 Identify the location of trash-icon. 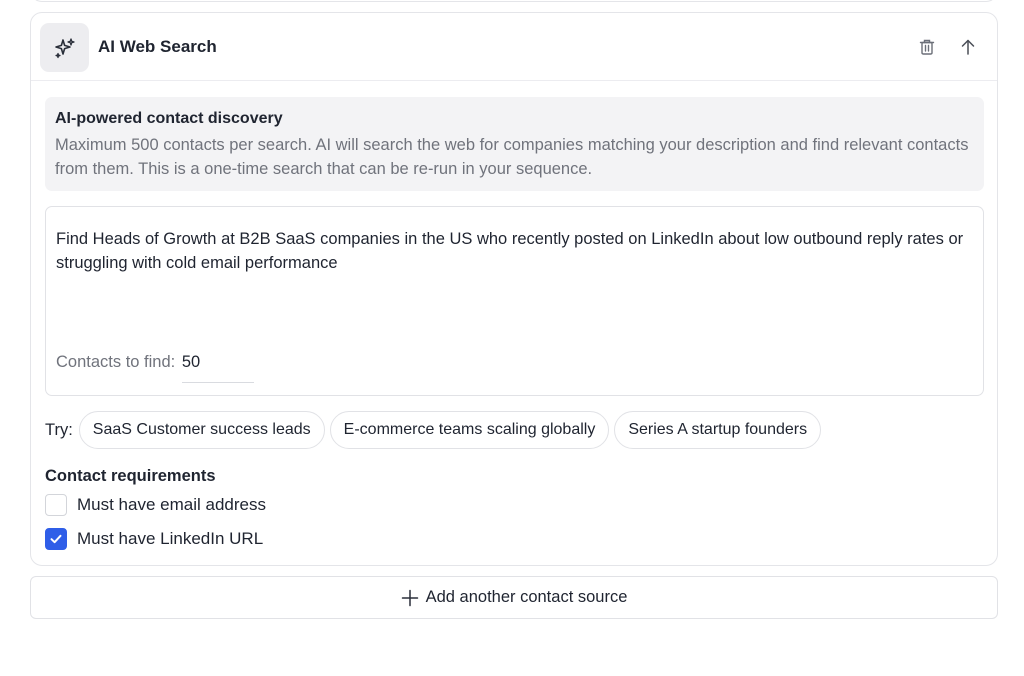
(927, 47).